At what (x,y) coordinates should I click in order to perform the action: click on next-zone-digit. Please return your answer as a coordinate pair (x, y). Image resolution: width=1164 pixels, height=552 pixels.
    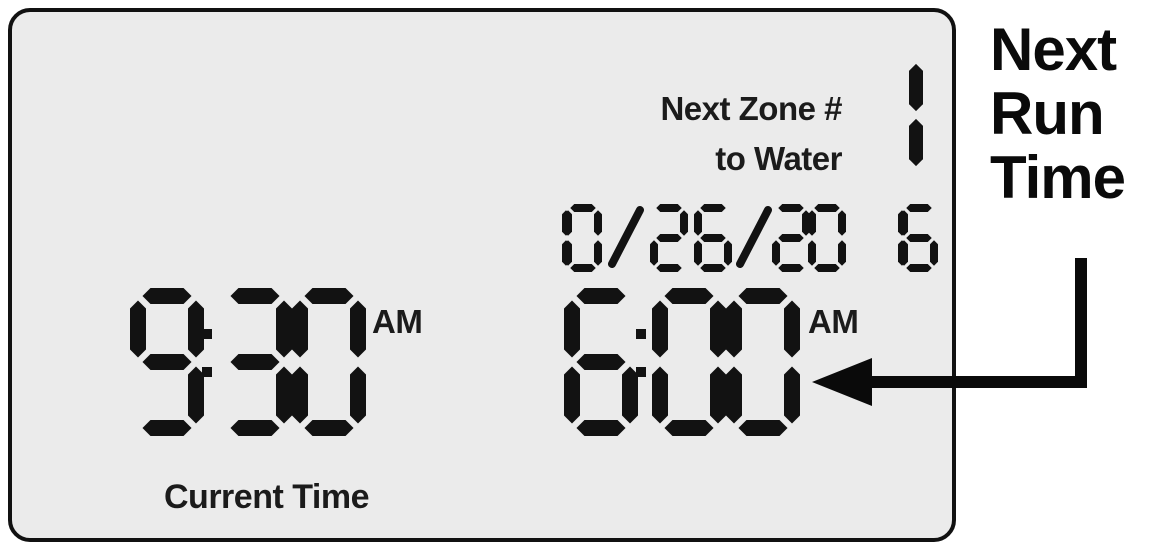
    Looking at the image, I should click on (916, 115).